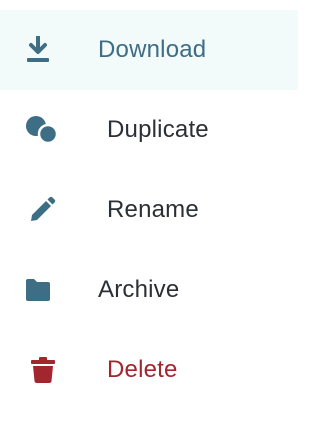  Describe the element at coordinates (42, 210) in the screenshot. I see `pencil-icon` at that location.